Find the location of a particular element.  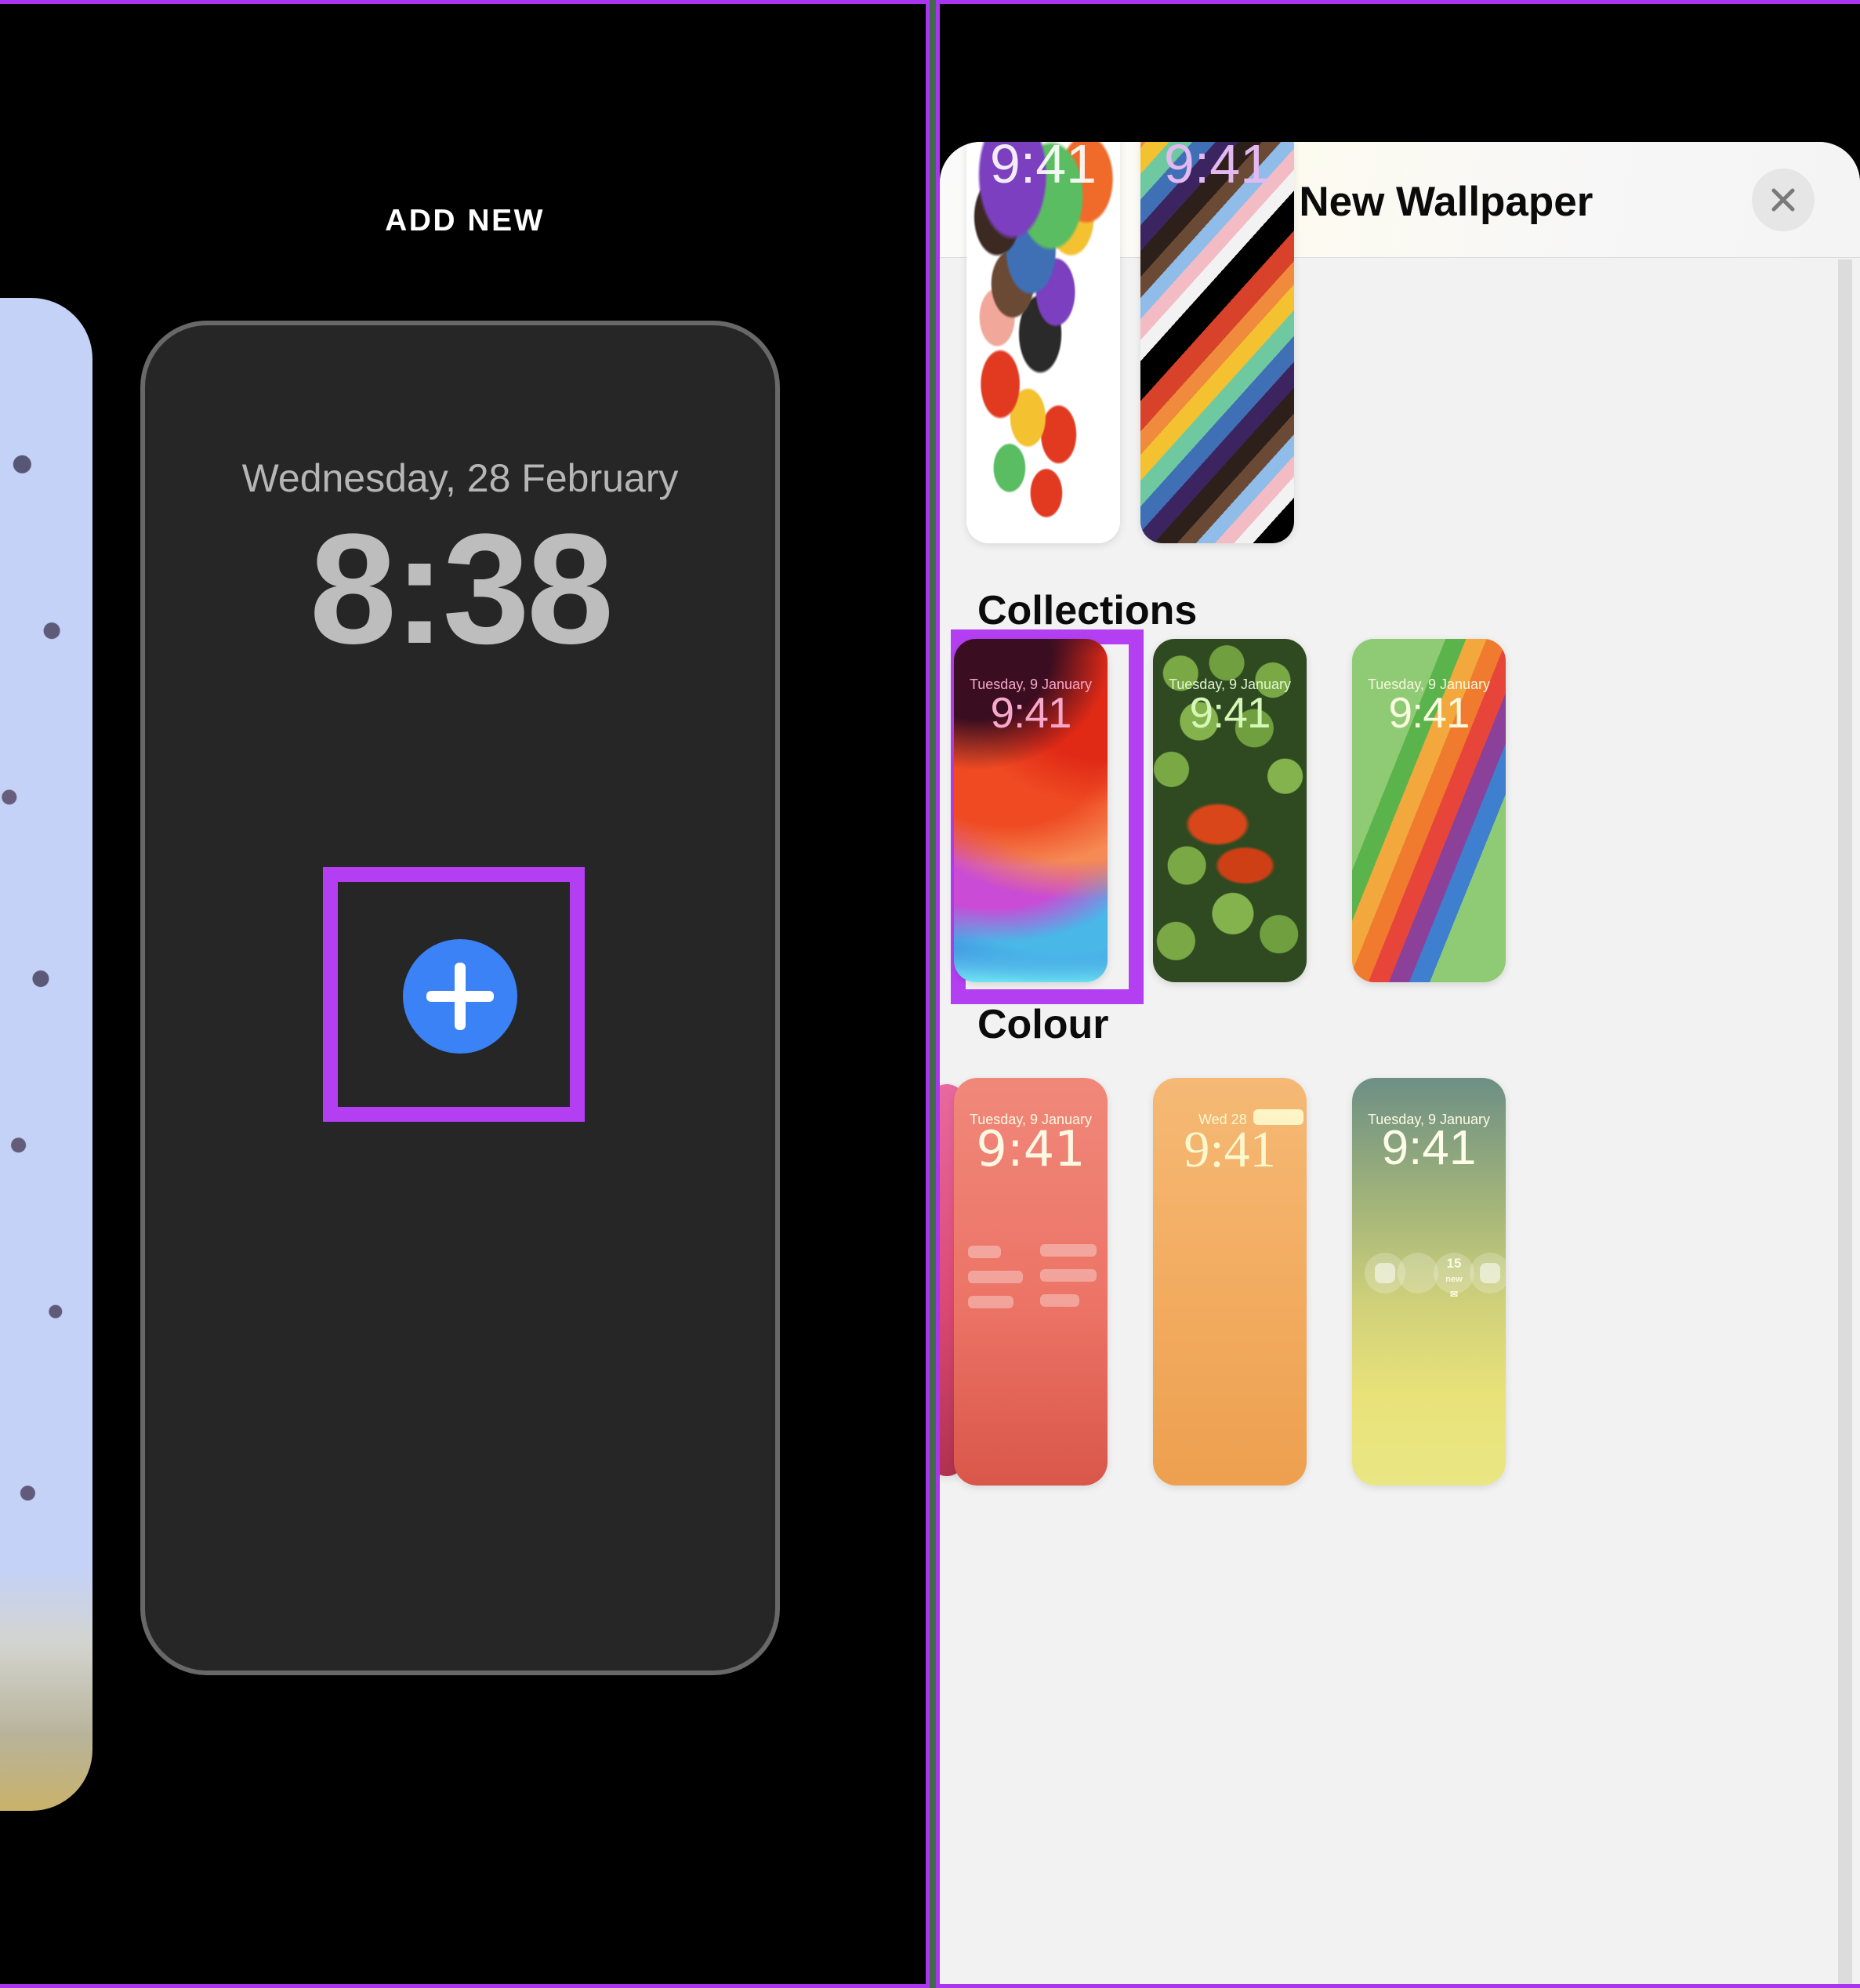

lockscreen-date: Wednesday, 28 February is located at coordinates (460, 478).